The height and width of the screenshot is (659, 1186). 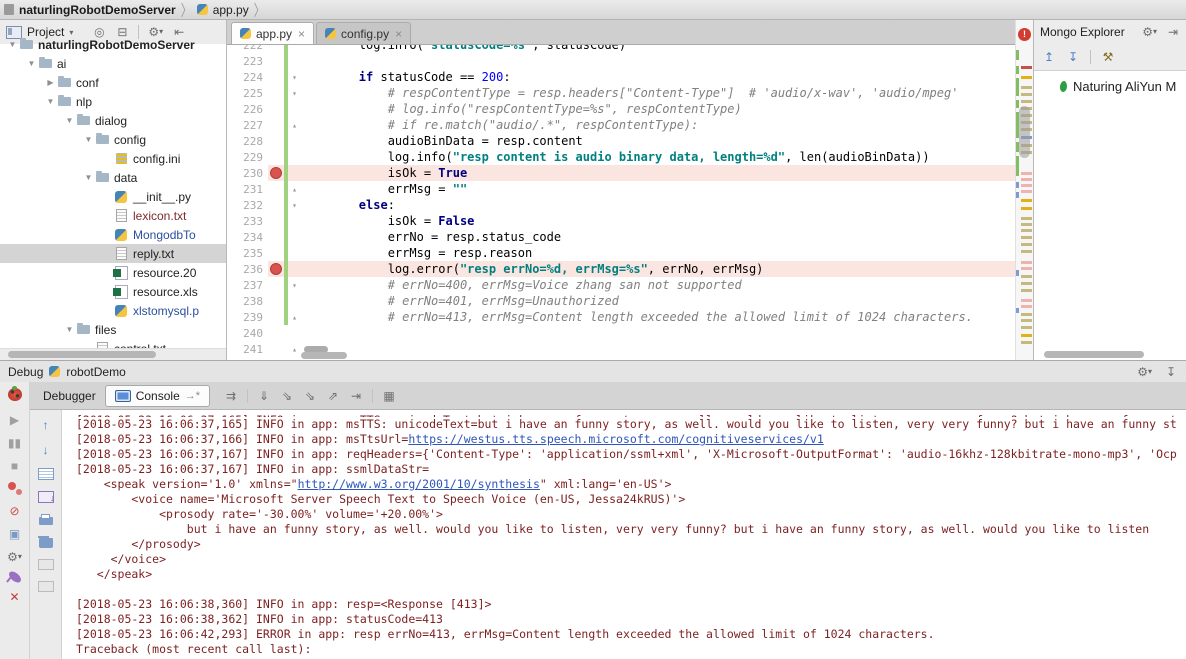 I want to click on tree-expand-icon: ▶, so click(x=50, y=82).